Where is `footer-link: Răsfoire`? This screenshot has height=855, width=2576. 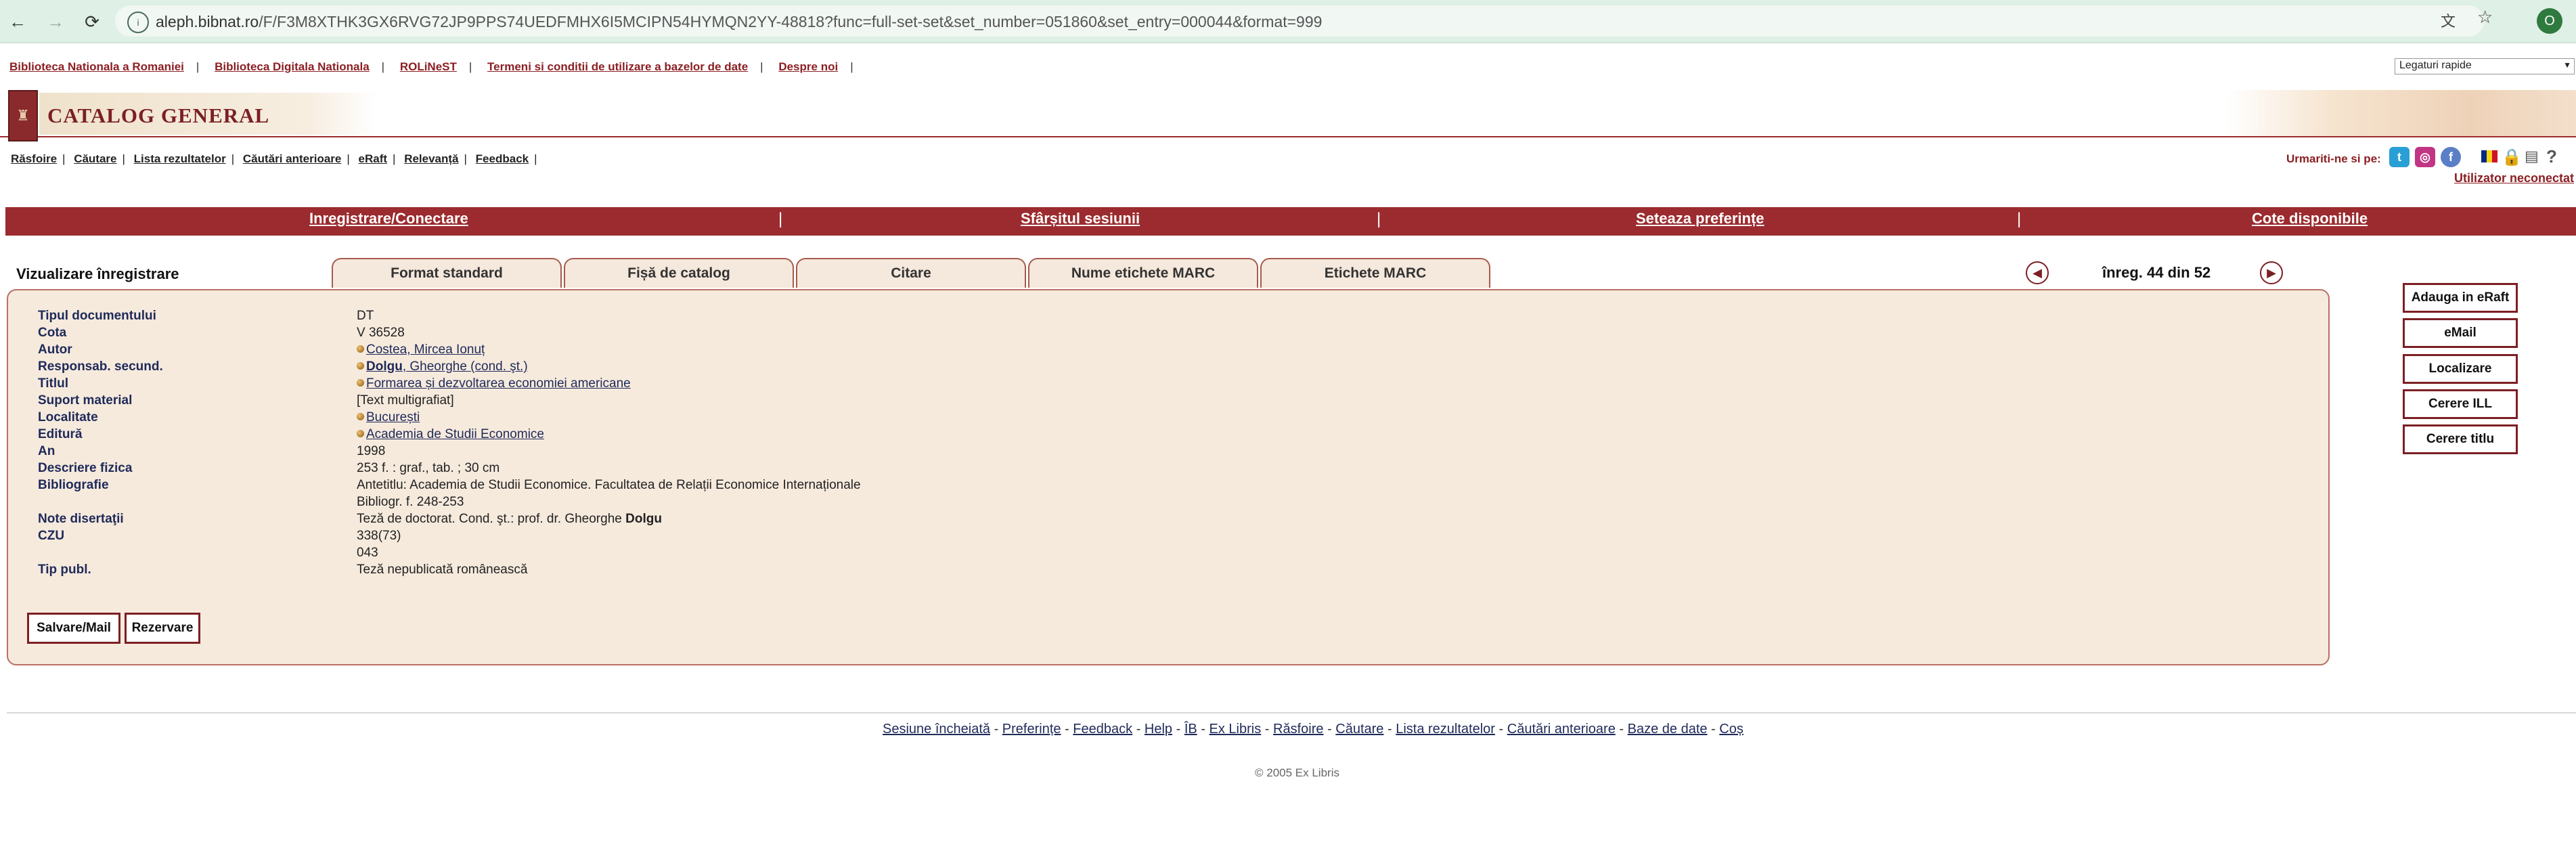
footer-link: Răsfoire is located at coordinates (1298, 729).